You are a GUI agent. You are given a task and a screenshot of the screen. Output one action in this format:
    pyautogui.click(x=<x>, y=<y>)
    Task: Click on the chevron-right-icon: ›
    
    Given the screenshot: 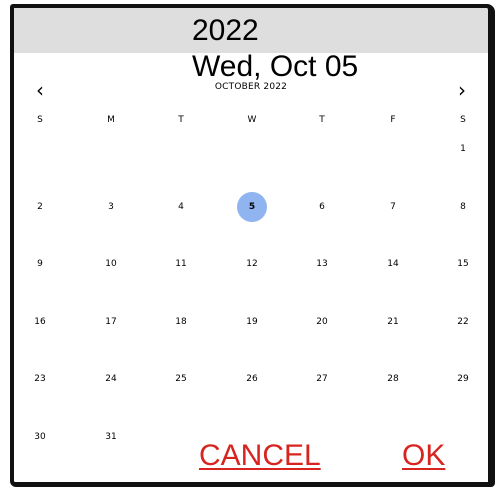 What is the action you would take?
    pyautogui.click(x=462, y=90)
    